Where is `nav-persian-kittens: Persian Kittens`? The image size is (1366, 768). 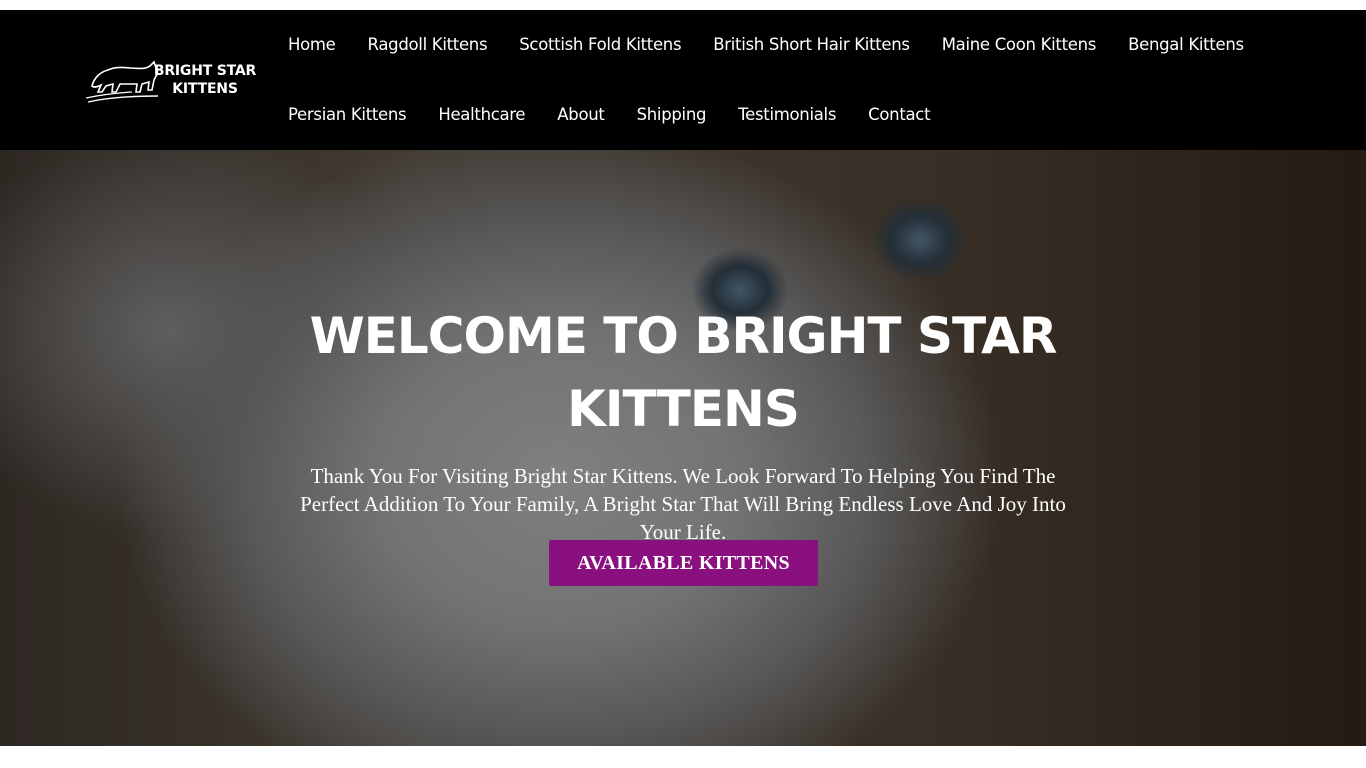
nav-persian-kittens: Persian Kittens is located at coordinates (347, 115).